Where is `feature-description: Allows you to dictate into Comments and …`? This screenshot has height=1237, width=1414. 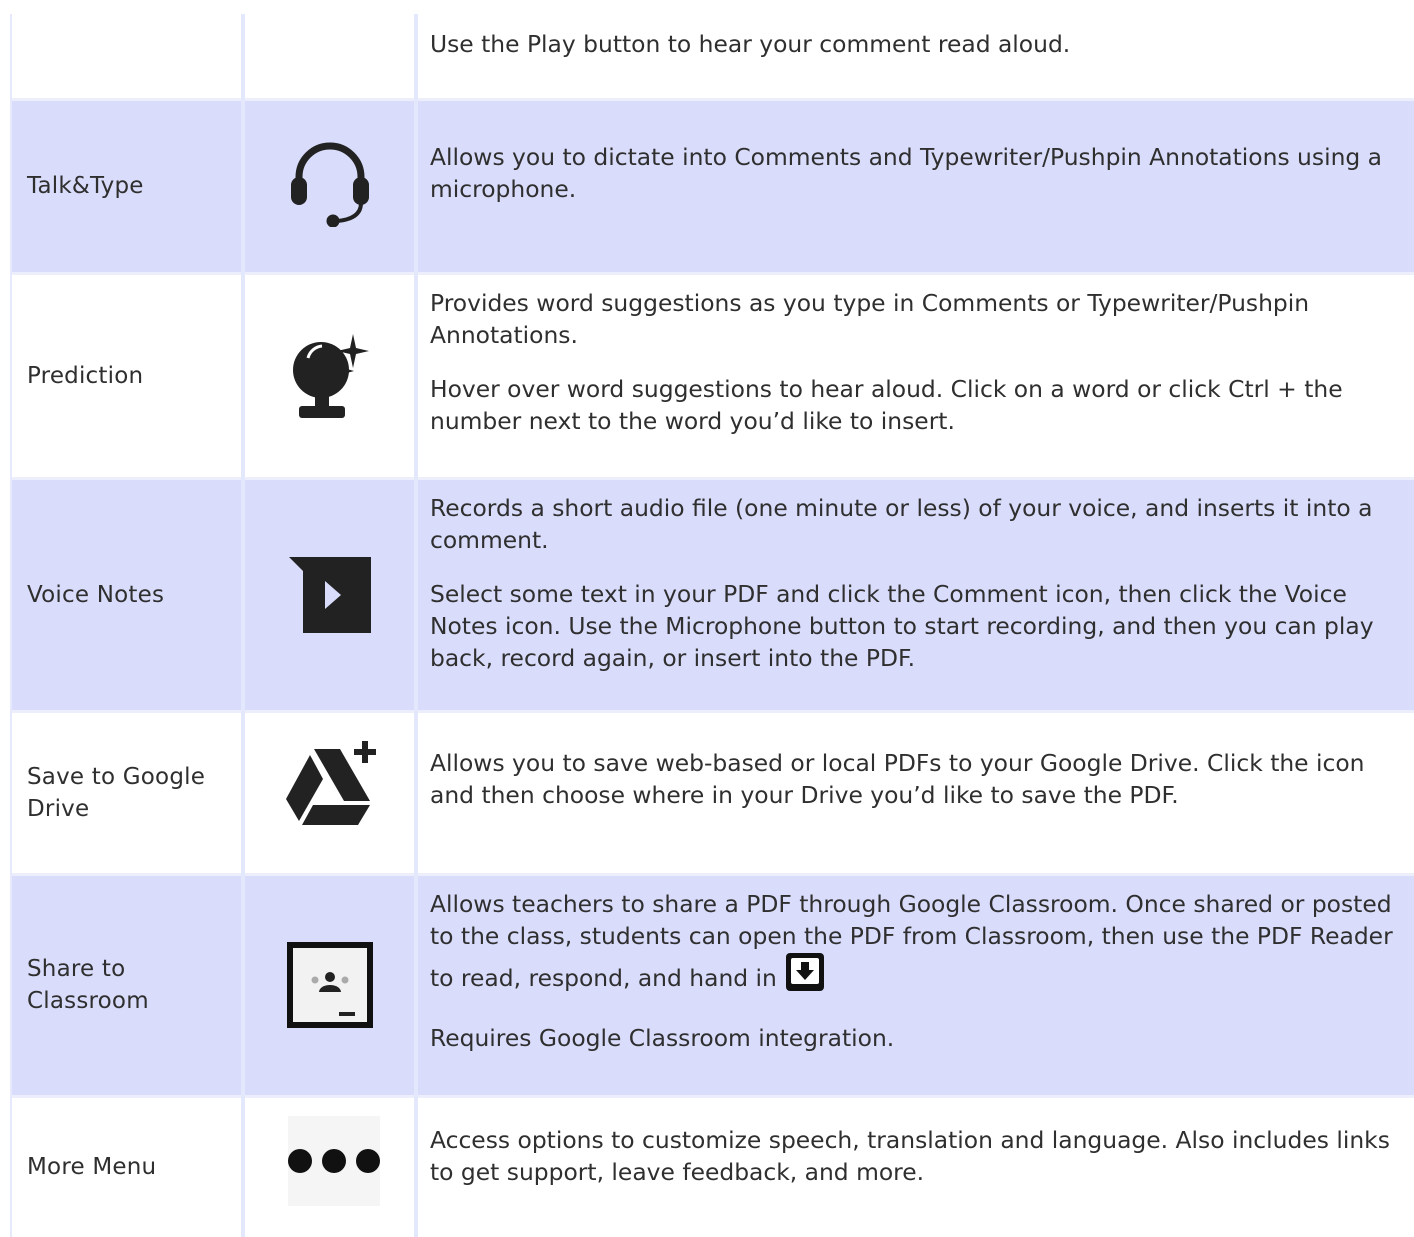
feature-description: Allows you to dictate into Comments and … is located at coordinates (916, 186).